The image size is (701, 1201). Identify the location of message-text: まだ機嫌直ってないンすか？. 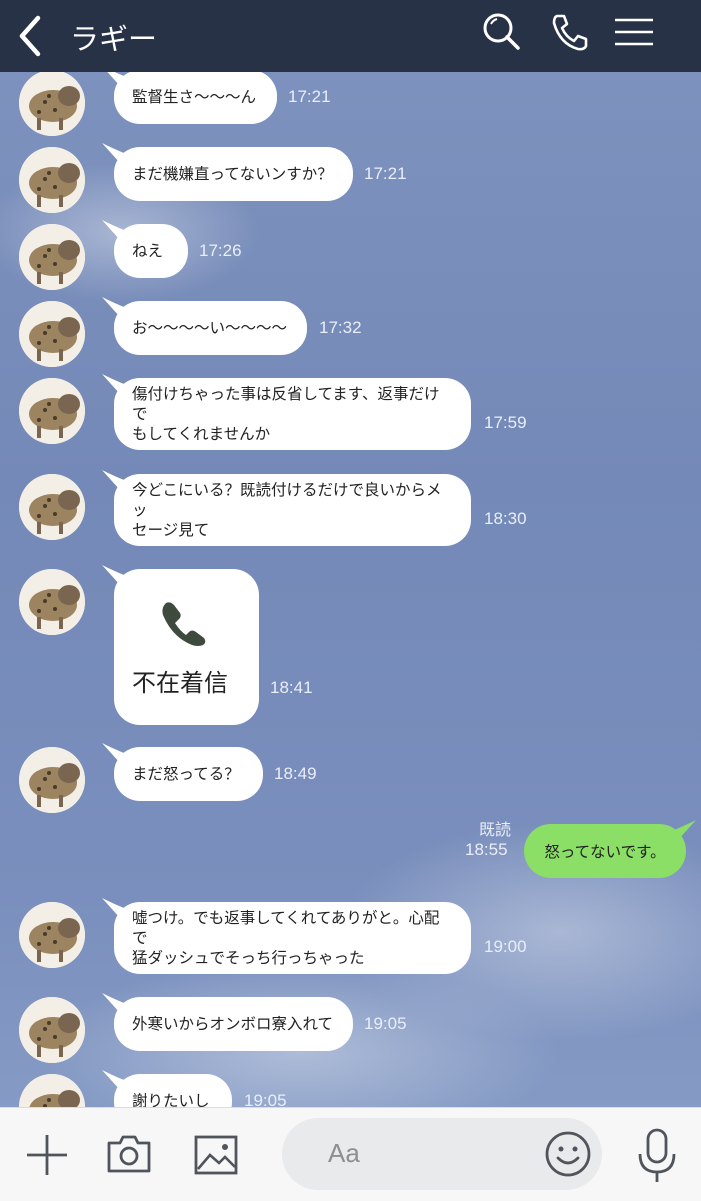
(232, 174).